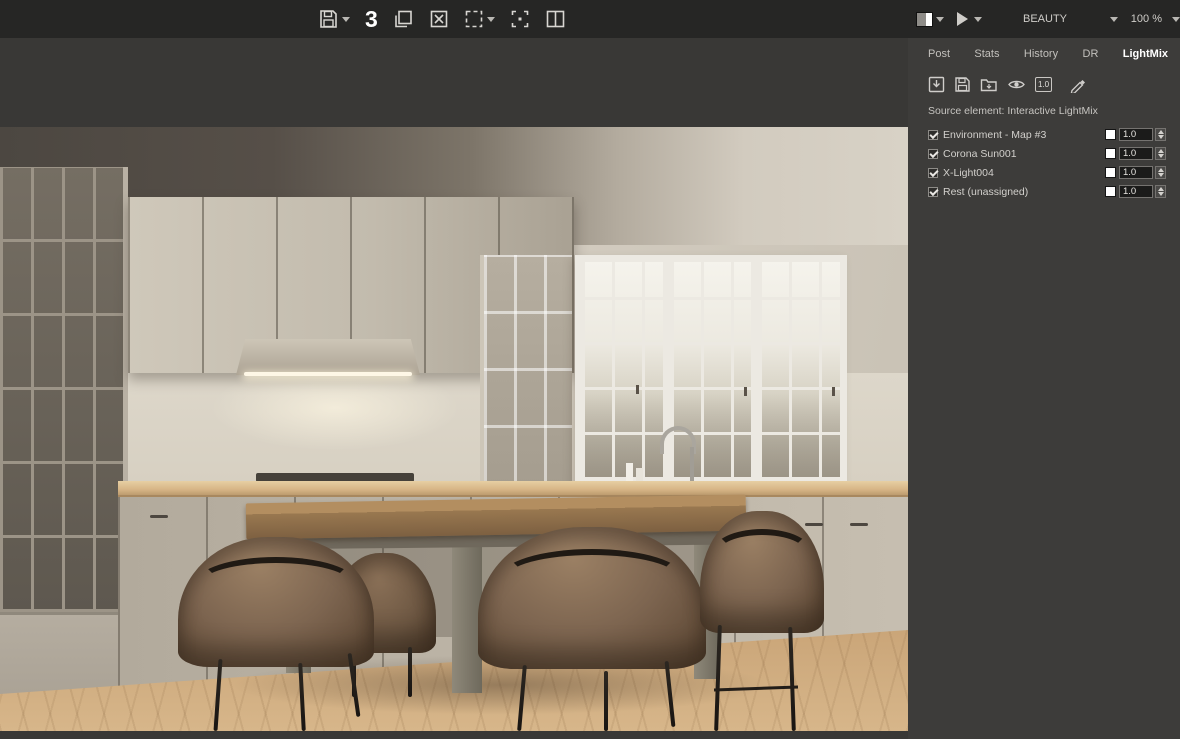 The image size is (1180, 739). Describe the element at coordinates (1070, 19) in the screenshot. I see `render-element-select: BEAUTY` at that location.